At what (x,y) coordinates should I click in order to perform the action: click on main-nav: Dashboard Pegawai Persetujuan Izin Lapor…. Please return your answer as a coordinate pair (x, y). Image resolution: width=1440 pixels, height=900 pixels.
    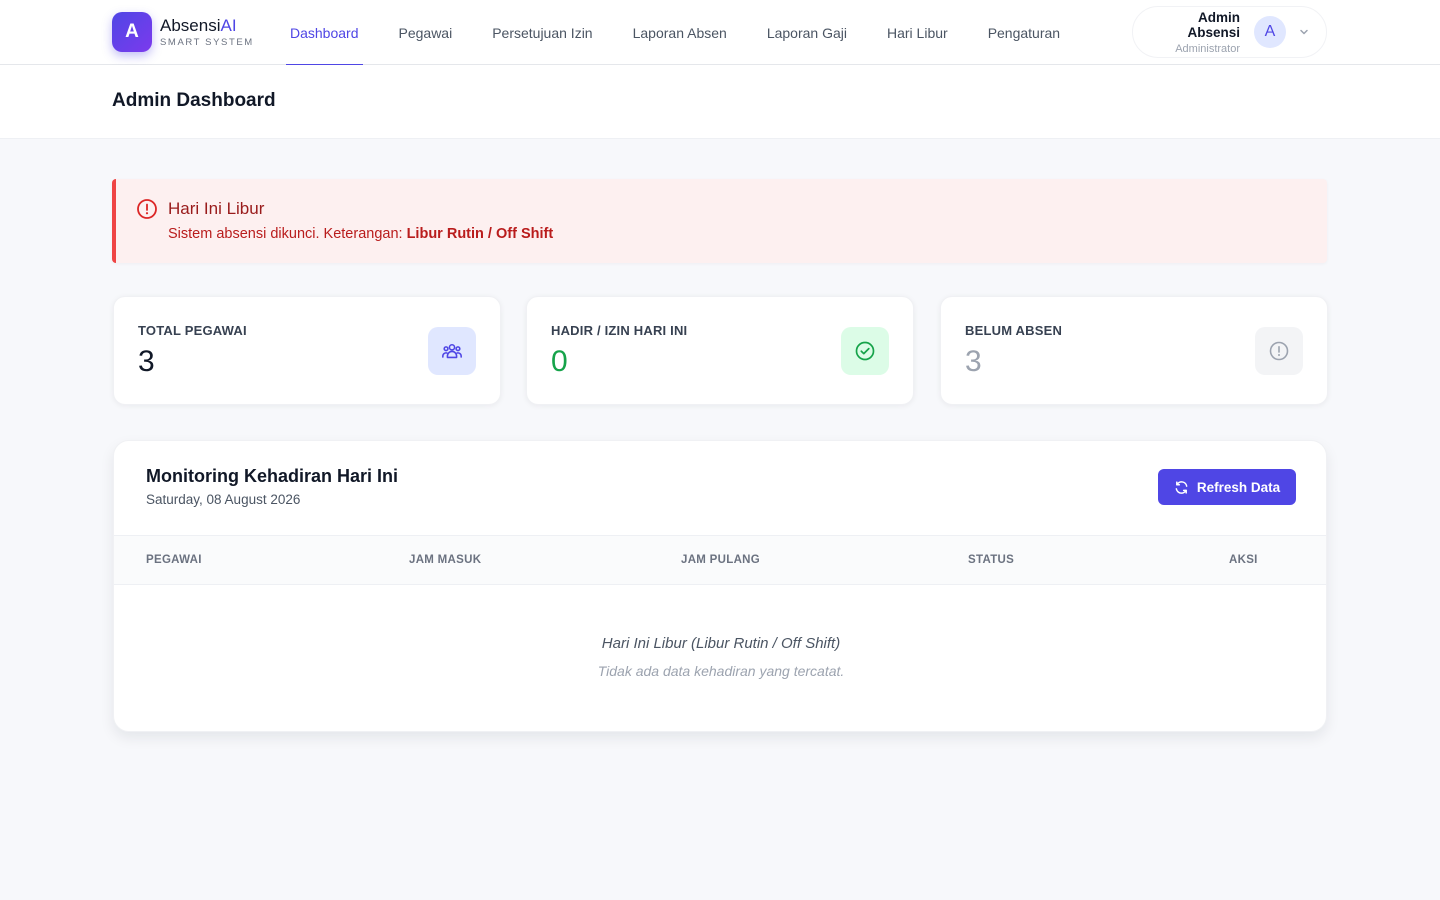
    Looking at the image, I should click on (675, 33).